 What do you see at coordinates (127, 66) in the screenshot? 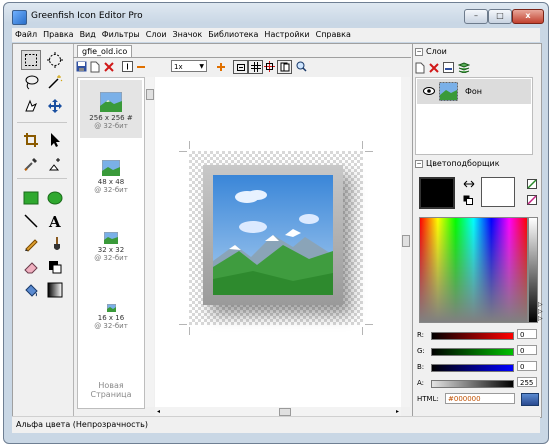
I see `actual-size-icon` at bounding box center [127, 66].